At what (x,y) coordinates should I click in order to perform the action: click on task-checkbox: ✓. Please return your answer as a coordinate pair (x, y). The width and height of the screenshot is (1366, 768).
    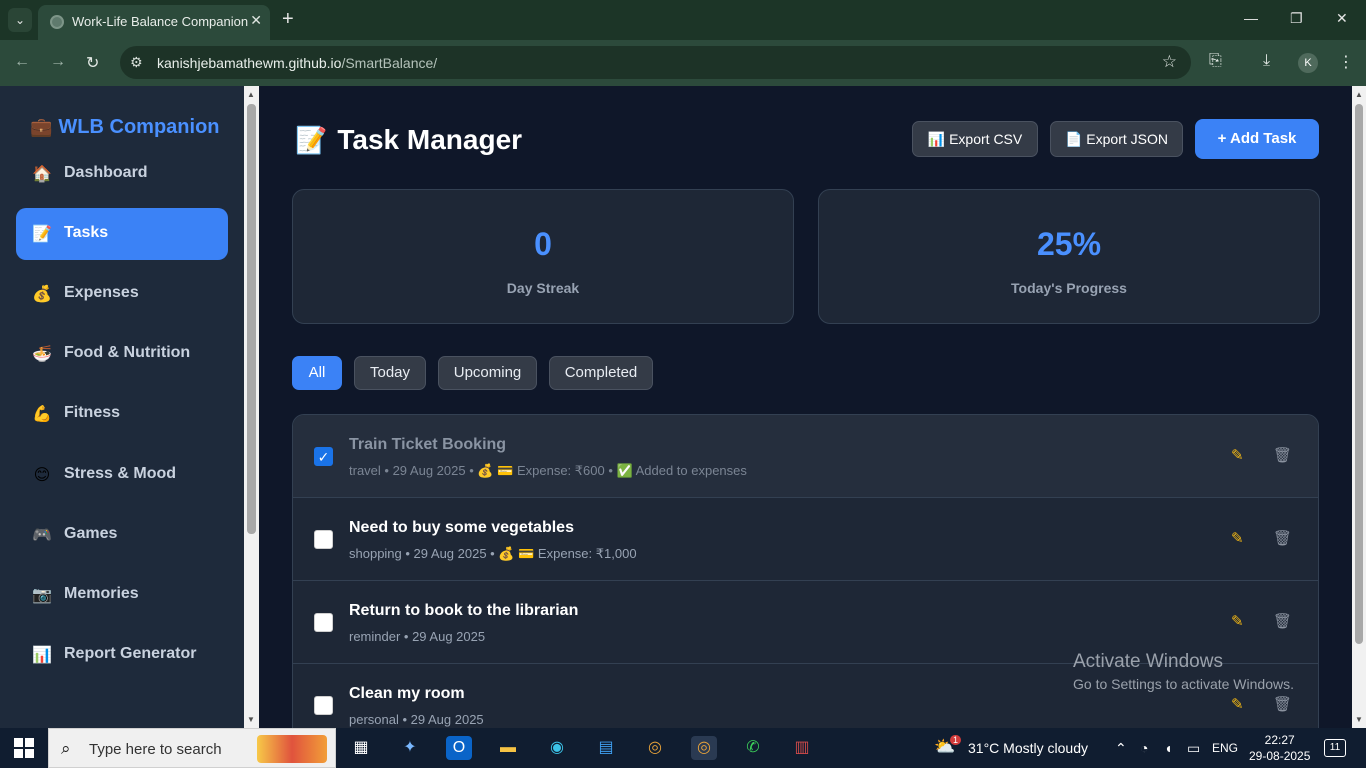
    Looking at the image, I should click on (323, 456).